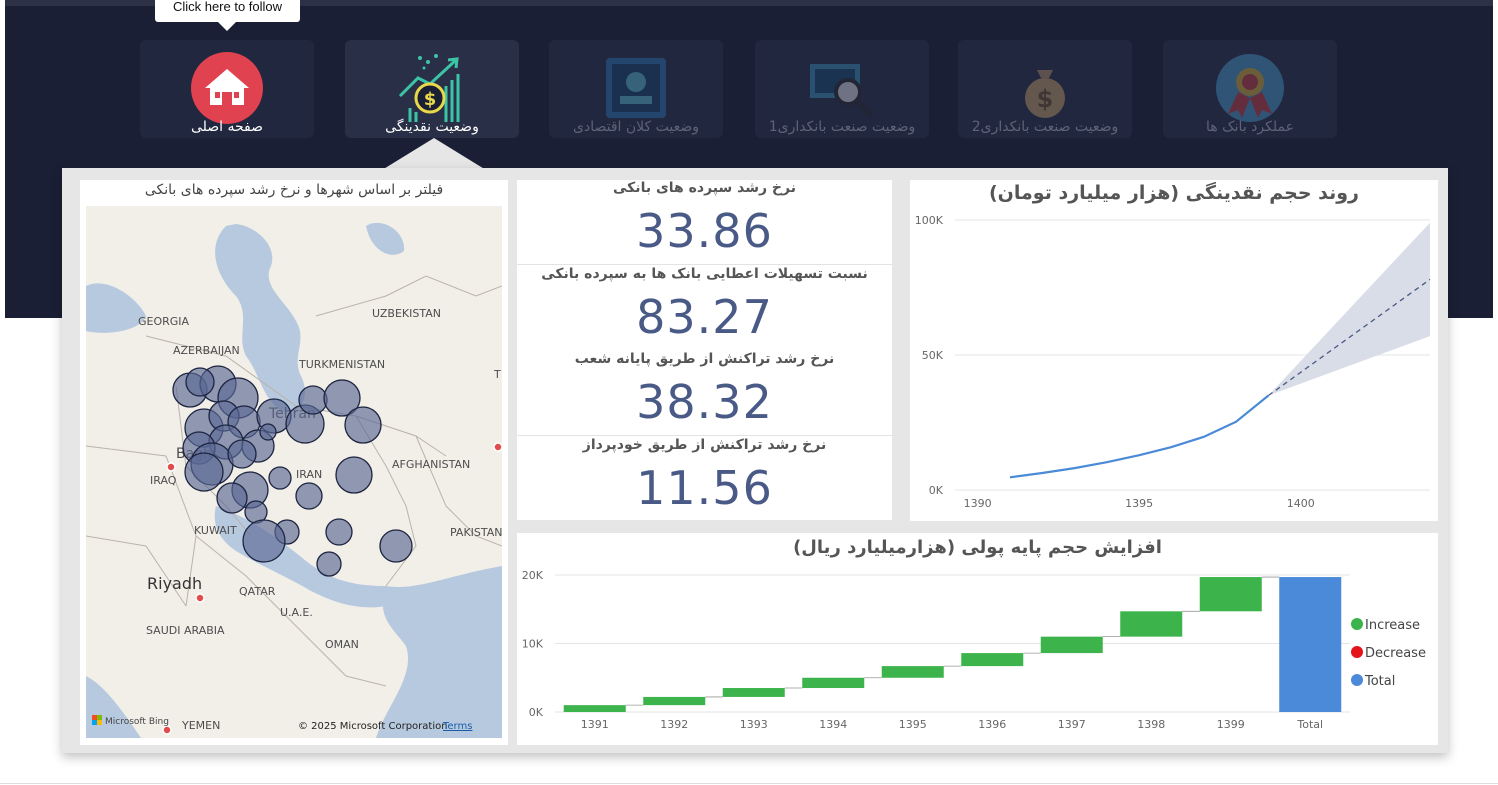 This screenshot has height=785, width=1498. What do you see at coordinates (1231, 724) in the screenshot?
I see `x-tick-label: 1399` at bounding box center [1231, 724].